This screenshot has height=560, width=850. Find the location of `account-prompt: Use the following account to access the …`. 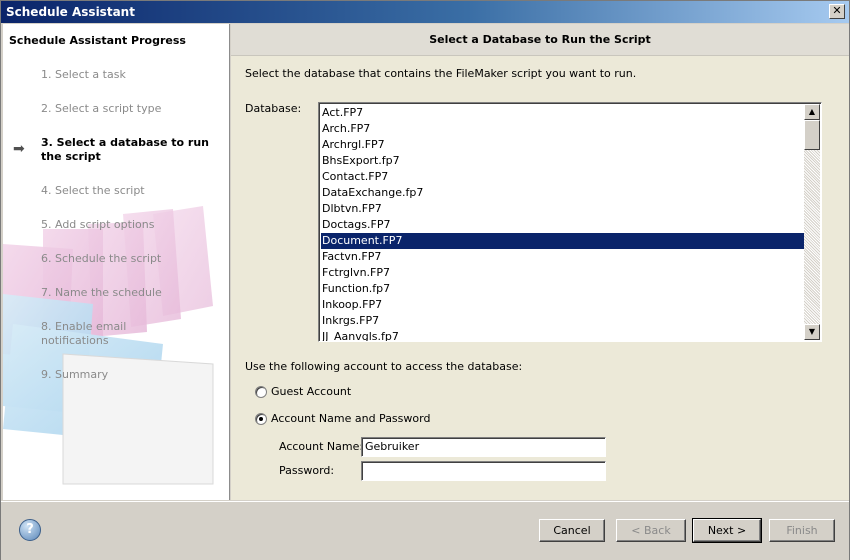

account-prompt: Use the following account to access the … is located at coordinates (384, 366).